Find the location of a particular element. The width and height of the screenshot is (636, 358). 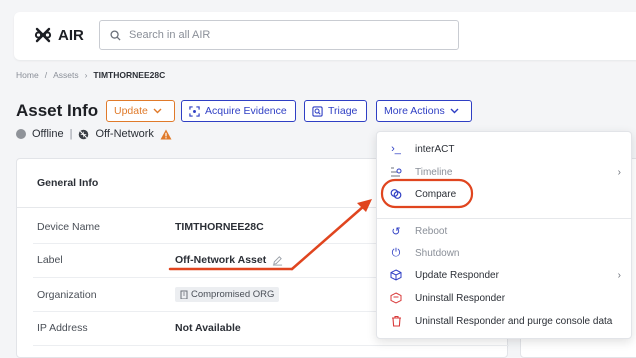

acquire-icon is located at coordinates (194, 111).